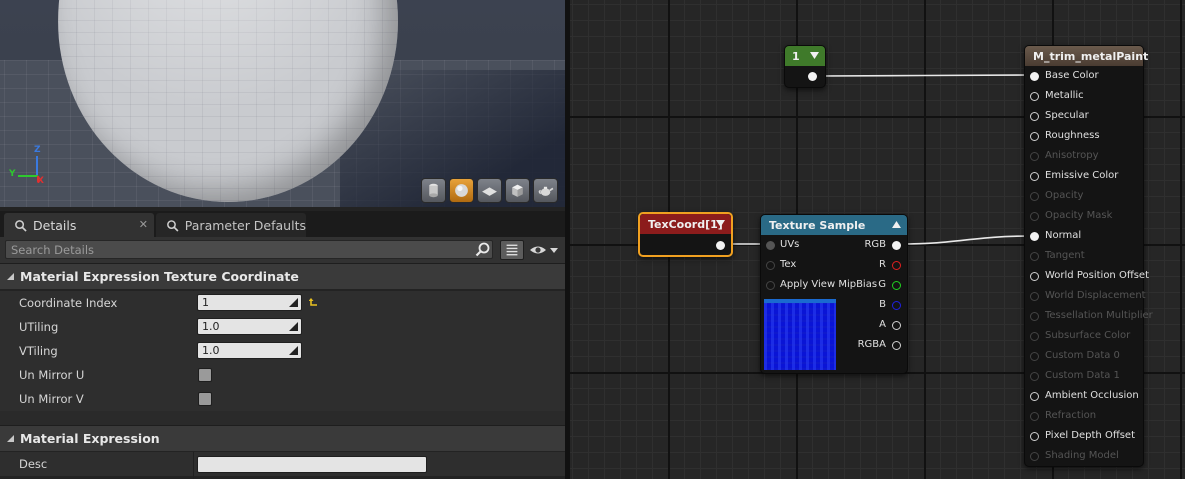 This screenshot has height=479, width=1185. Describe the element at coordinates (249, 326) in the screenshot. I see `utiling-field: 1.0` at that location.